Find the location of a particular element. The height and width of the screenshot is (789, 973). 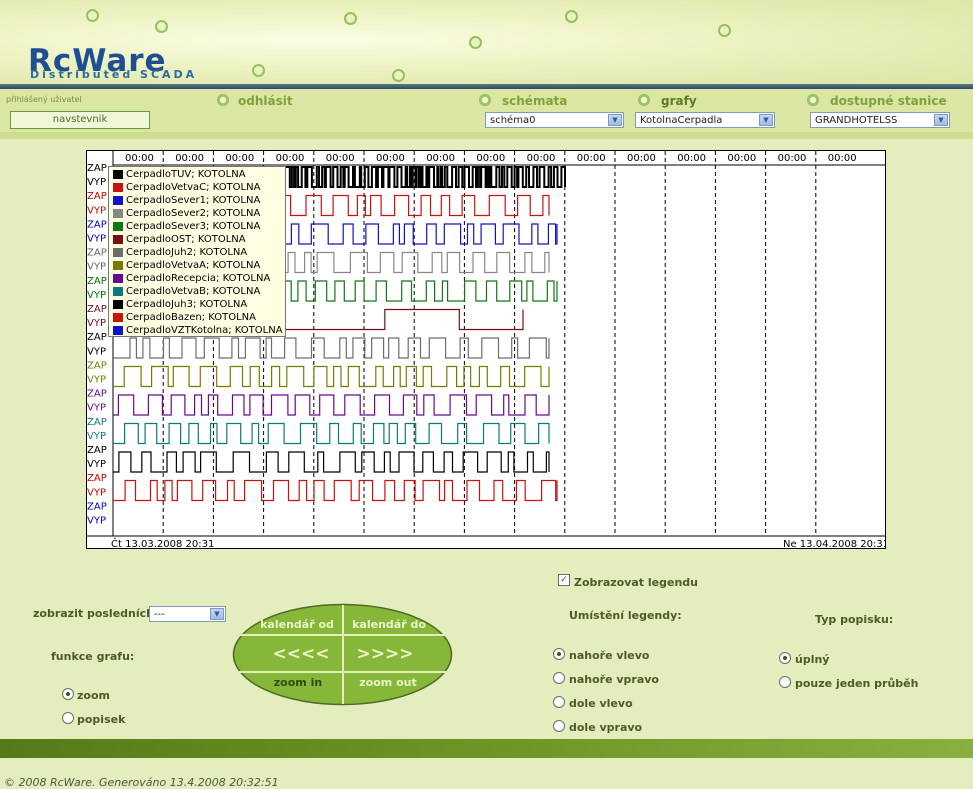

label-full-radio is located at coordinates (785, 658).